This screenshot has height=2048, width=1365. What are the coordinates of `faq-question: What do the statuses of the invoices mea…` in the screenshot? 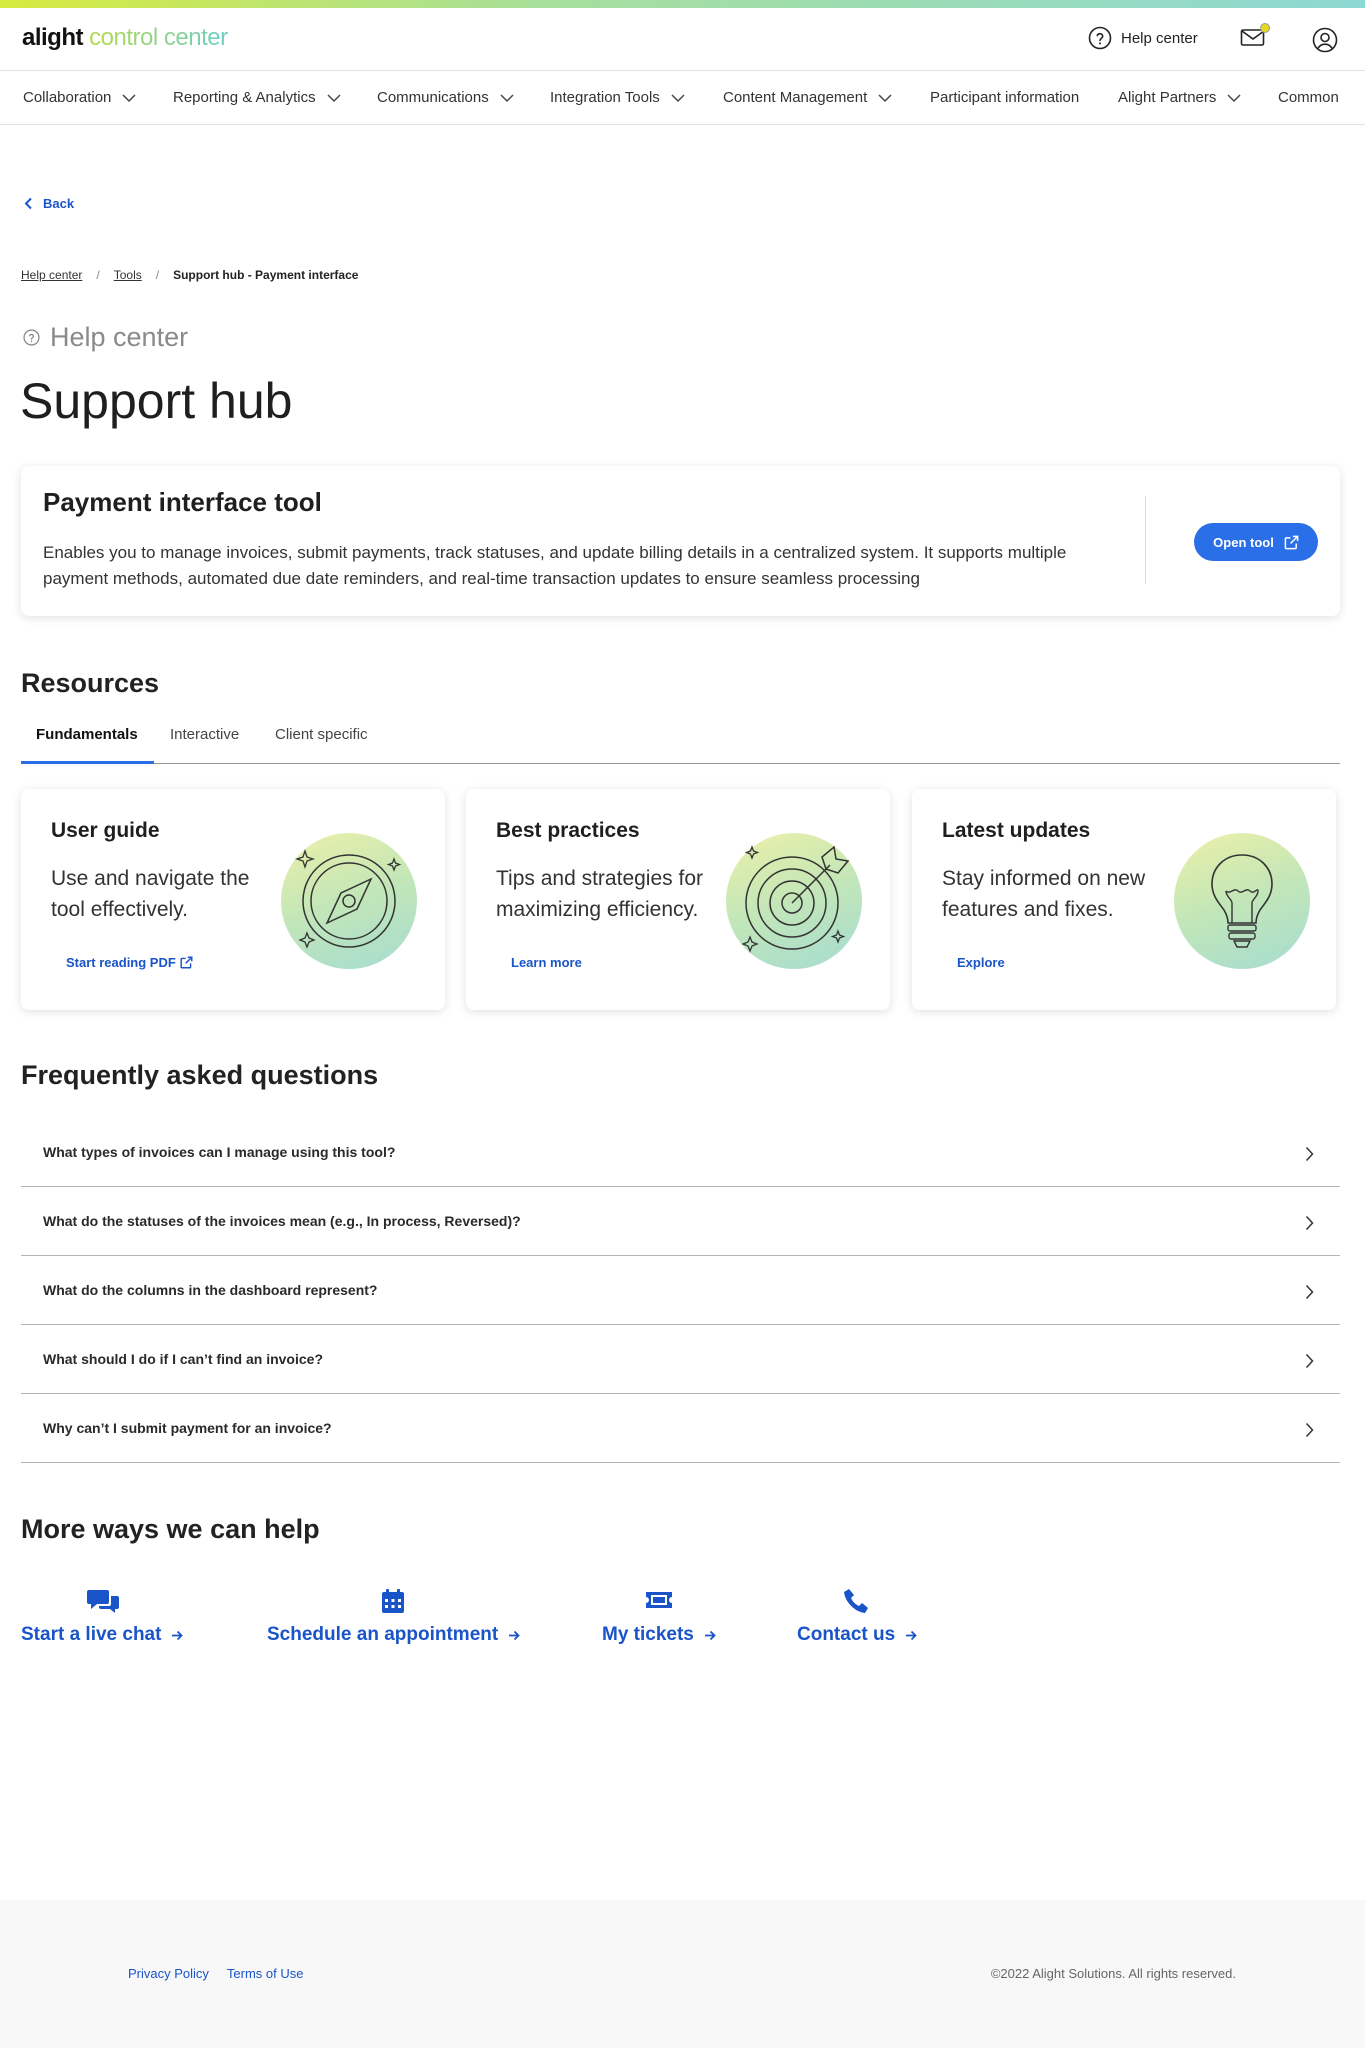 It's located at (282, 1221).